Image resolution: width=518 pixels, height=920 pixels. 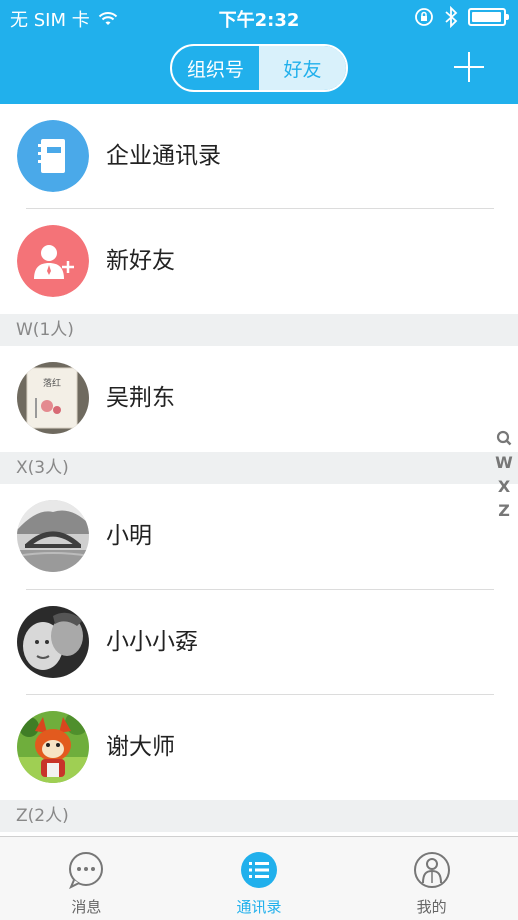 I want to click on top-bar: 无 SIM 卡 下午2:32 组织号 好友, so click(x=259, y=52).